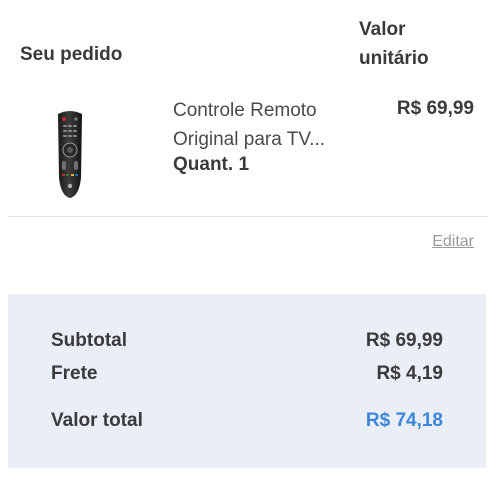 This screenshot has height=486, width=500. I want to click on subtotal-value: R$ 69,99, so click(404, 340).